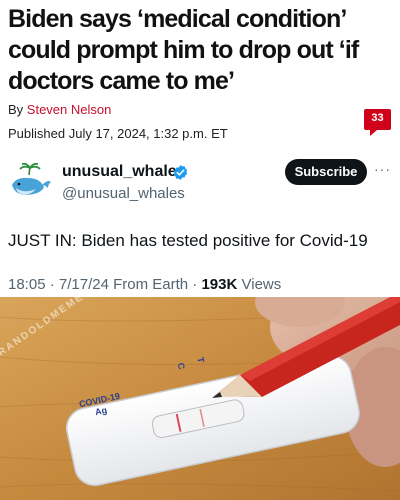 Image resolution: width=400 pixels, height=500 pixels. What do you see at coordinates (261, 284) in the screenshot?
I see `views-label: Views` at bounding box center [261, 284].